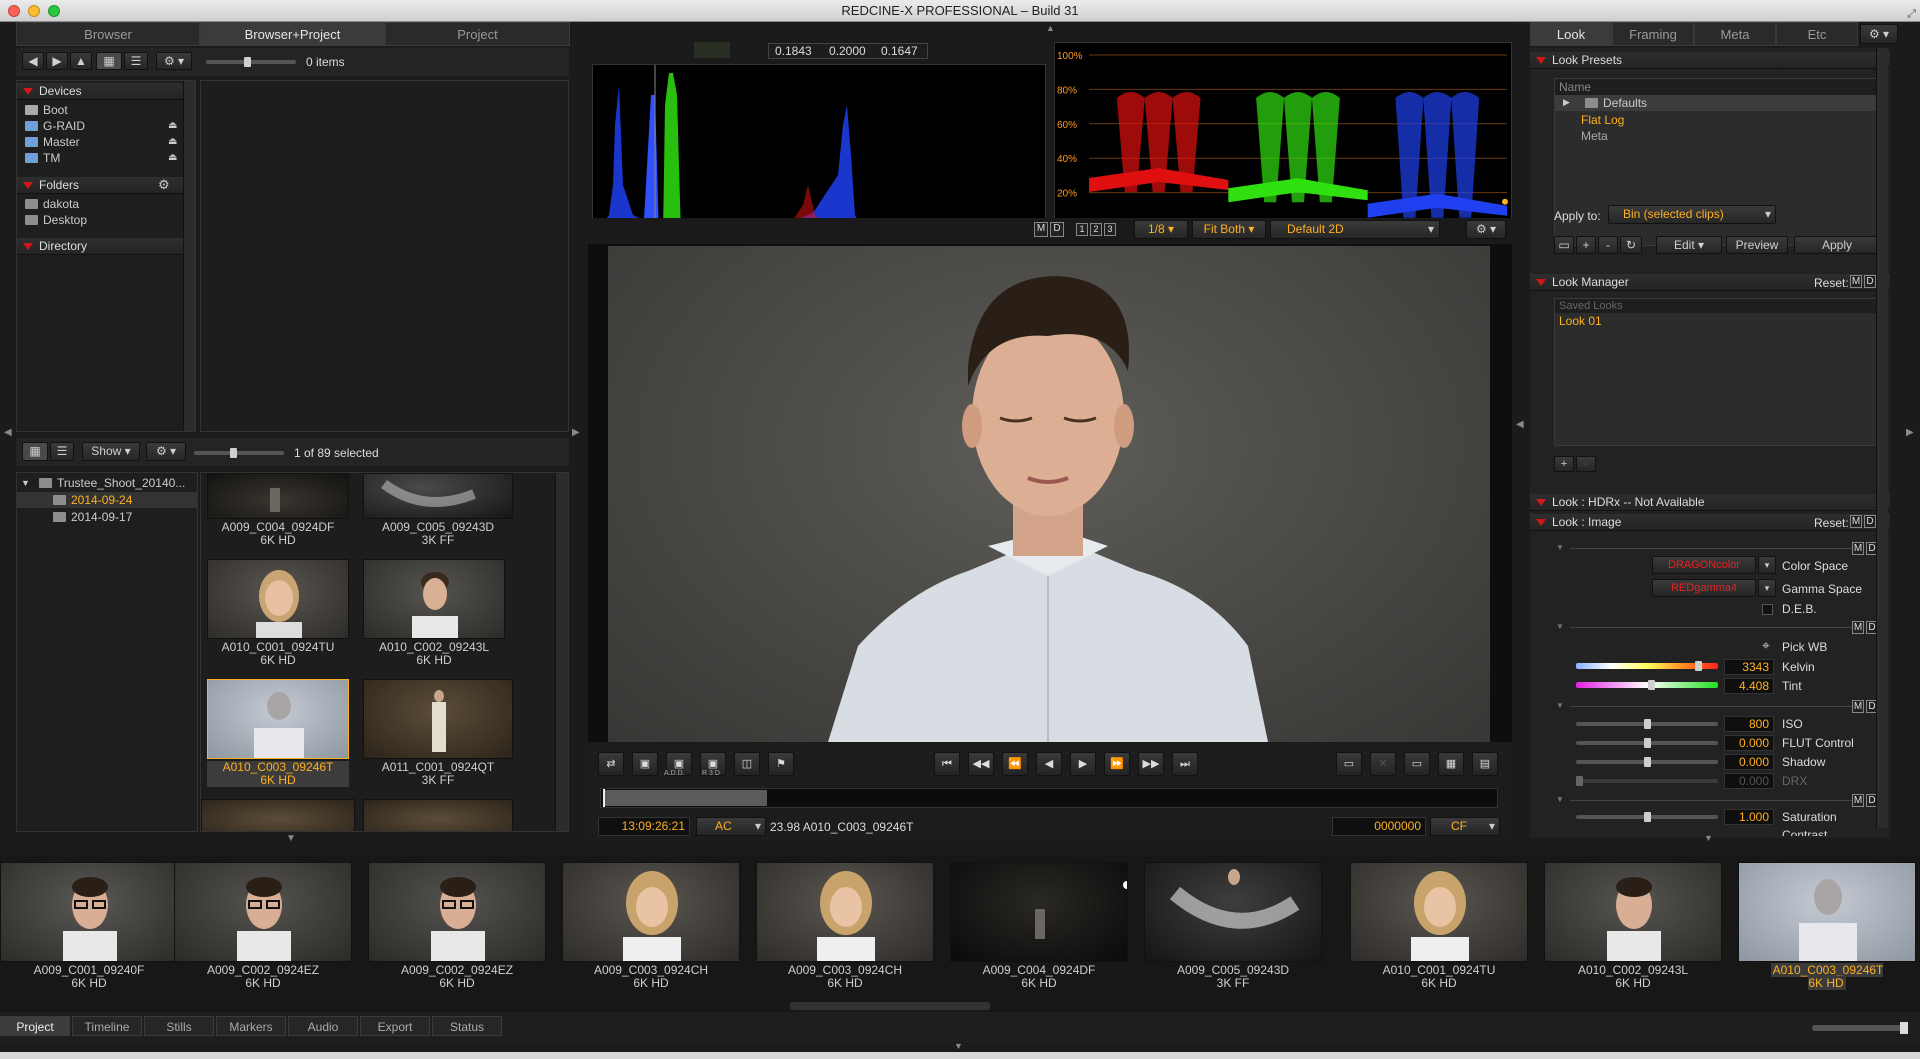 The image size is (1920, 1059). Describe the element at coordinates (1486, 229) in the screenshot. I see `viewer-settings-button: ⚙ ▾` at that location.